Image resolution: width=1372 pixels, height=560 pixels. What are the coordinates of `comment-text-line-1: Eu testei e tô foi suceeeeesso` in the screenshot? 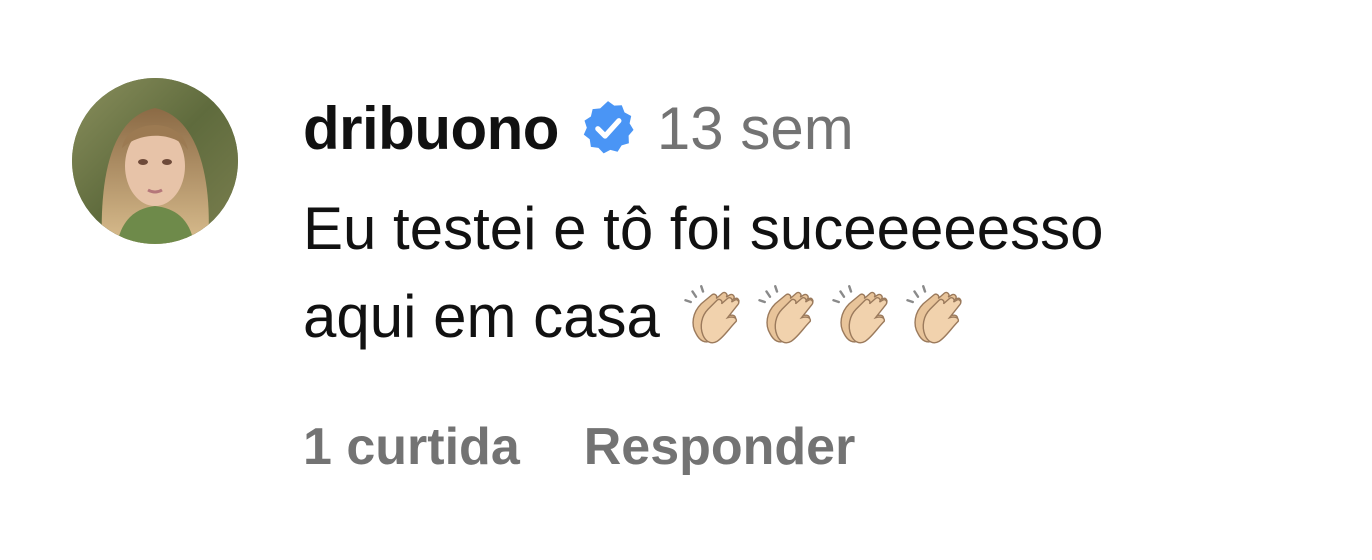 It's located at (703, 228).